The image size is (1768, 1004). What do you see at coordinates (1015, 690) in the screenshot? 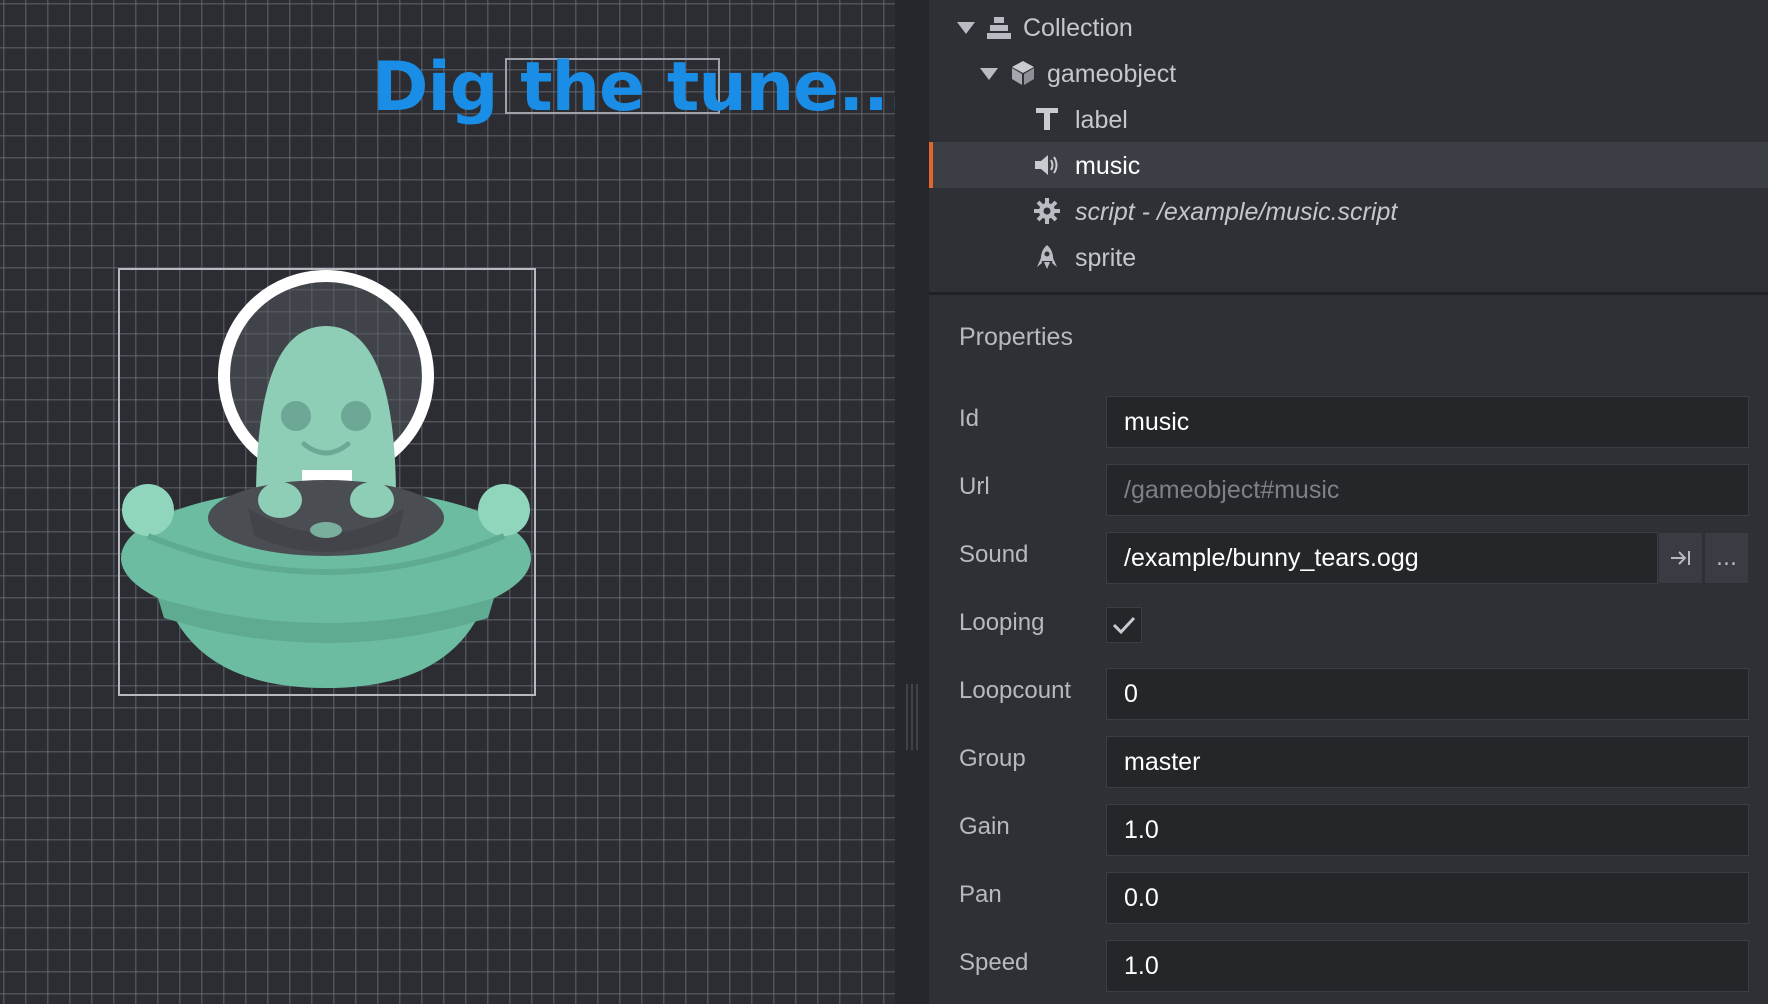
I see `loopcount-label: Loopcount` at bounding box center [1015, 690].